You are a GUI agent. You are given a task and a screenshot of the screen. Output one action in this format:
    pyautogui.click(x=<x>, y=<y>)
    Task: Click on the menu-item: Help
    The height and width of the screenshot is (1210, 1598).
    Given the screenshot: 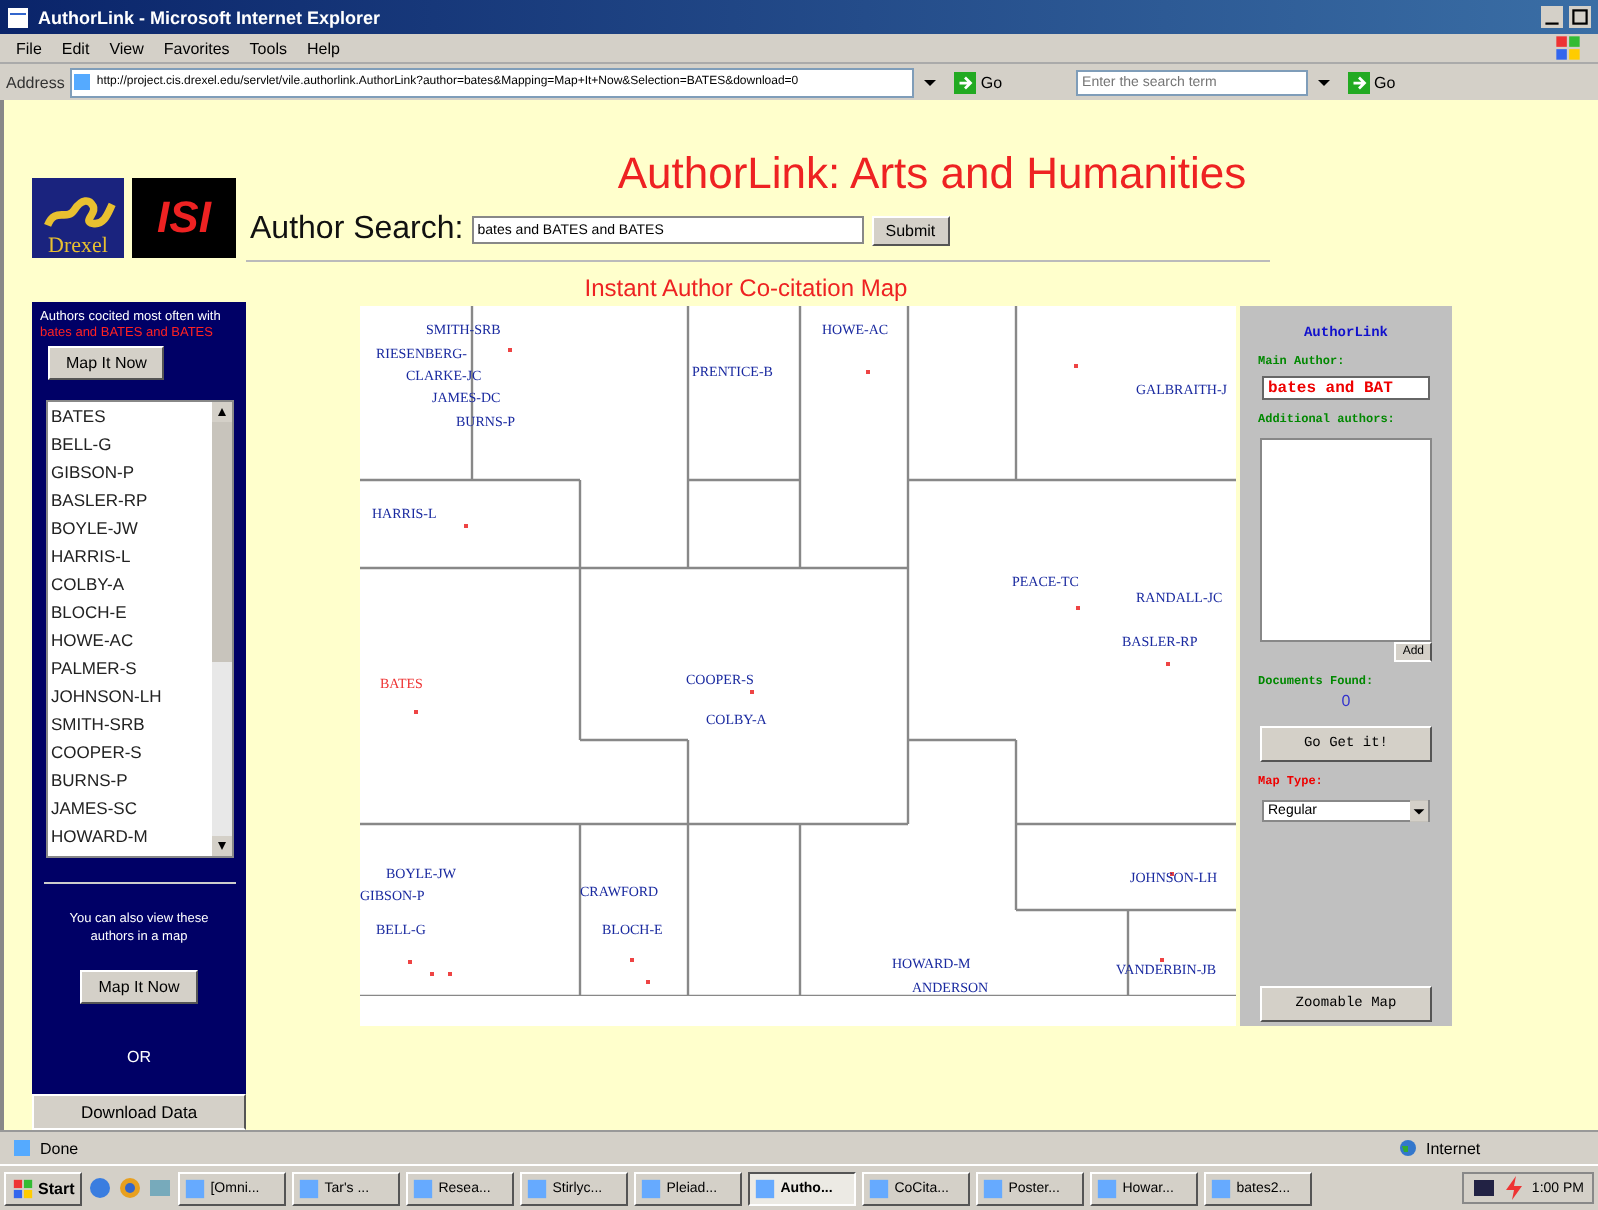 What is the action you would take?
    pyautogui.click(x=323, y=48)
    